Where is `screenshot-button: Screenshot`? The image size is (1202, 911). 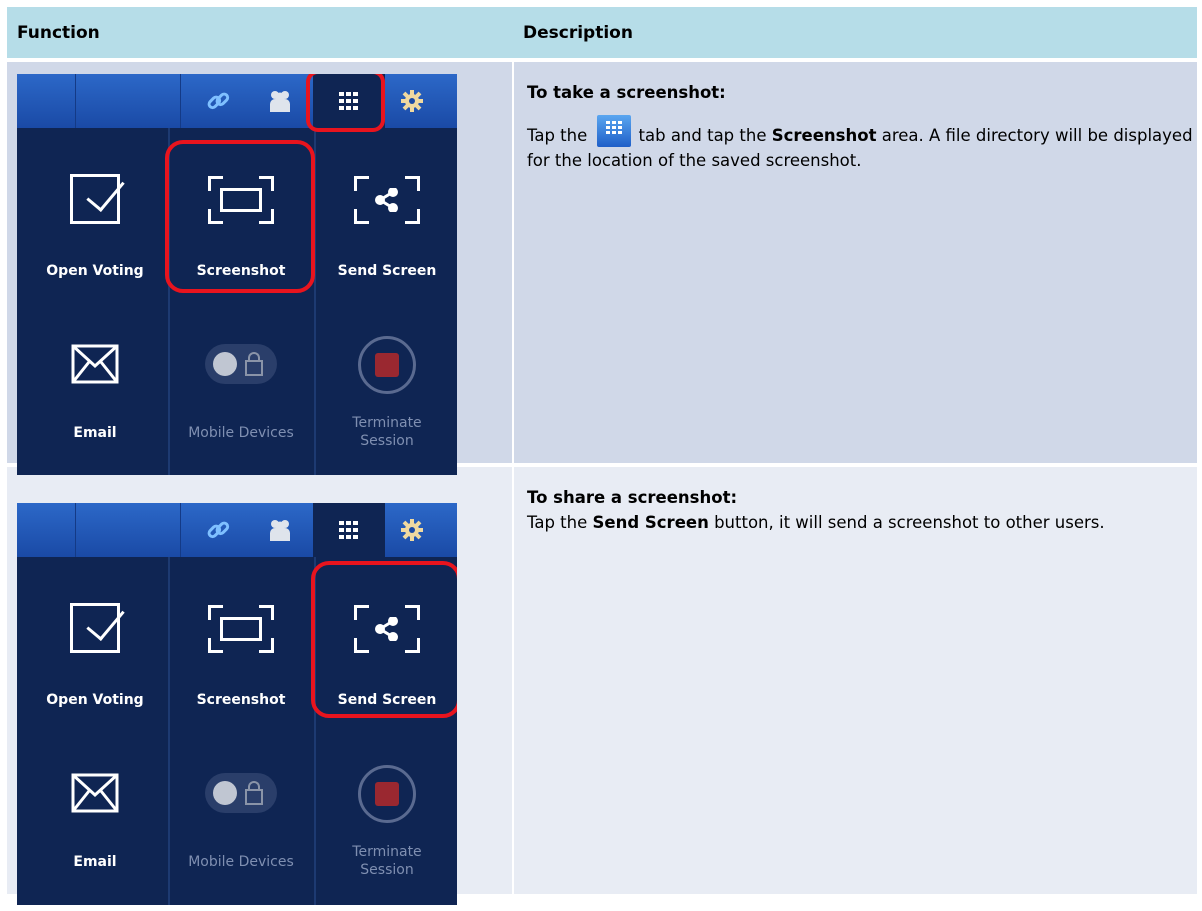
screenshot-button: Screenshot is located at coordinates (241, 648).